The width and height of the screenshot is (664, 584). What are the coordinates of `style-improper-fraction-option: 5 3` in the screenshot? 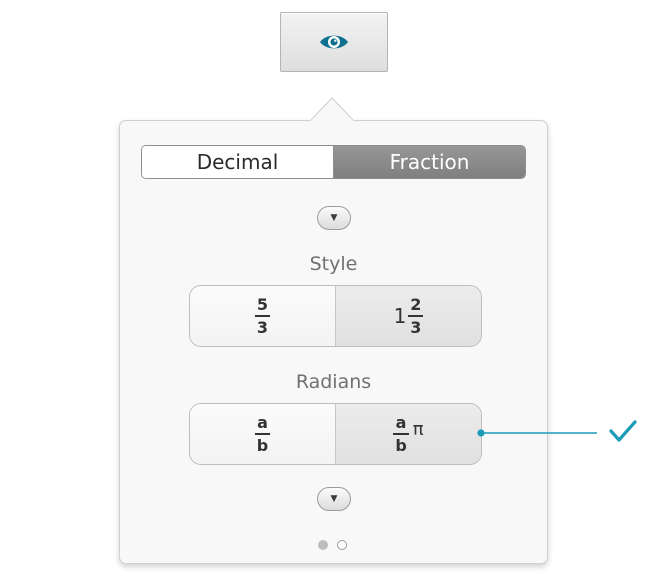 It's located at (263, 316).